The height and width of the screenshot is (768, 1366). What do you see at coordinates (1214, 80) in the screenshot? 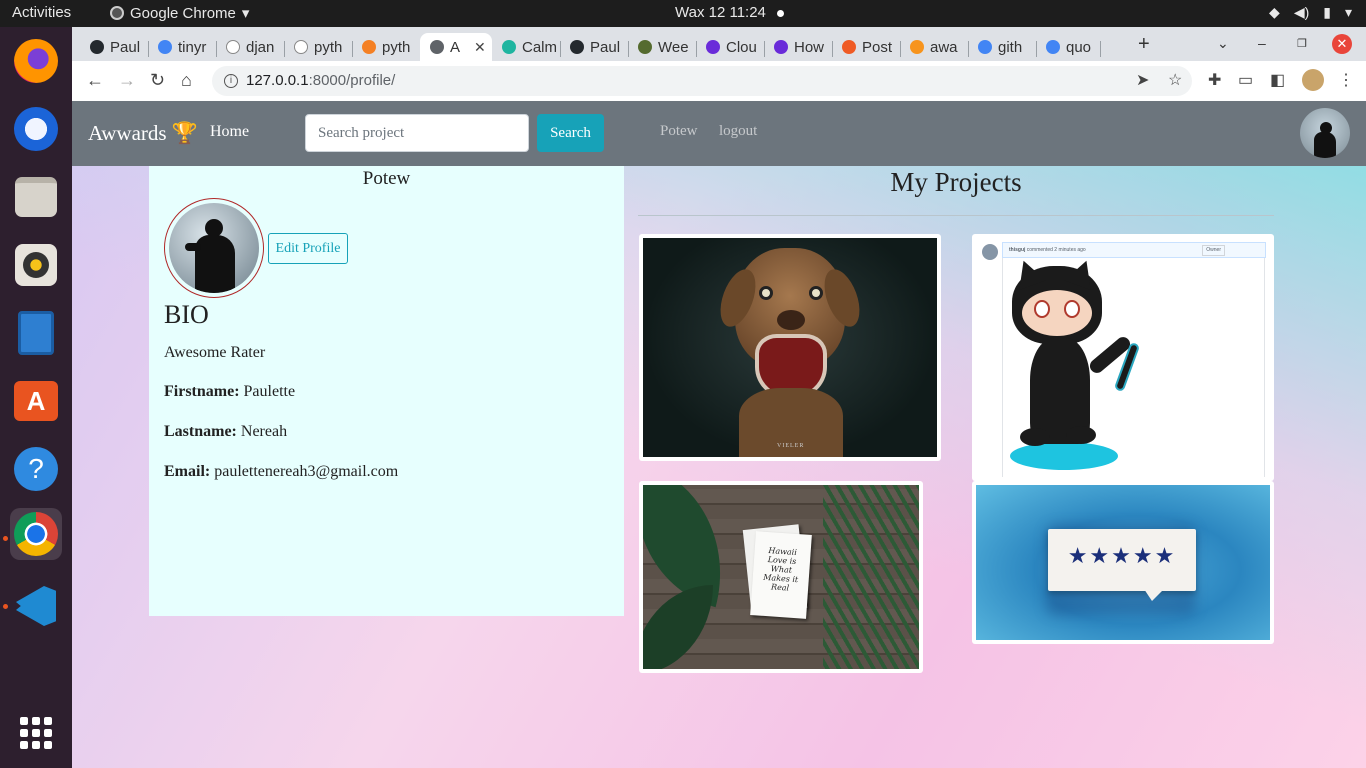
I see `extensions-puzzle-icon: ✚` at bounding box center [1214, 80].